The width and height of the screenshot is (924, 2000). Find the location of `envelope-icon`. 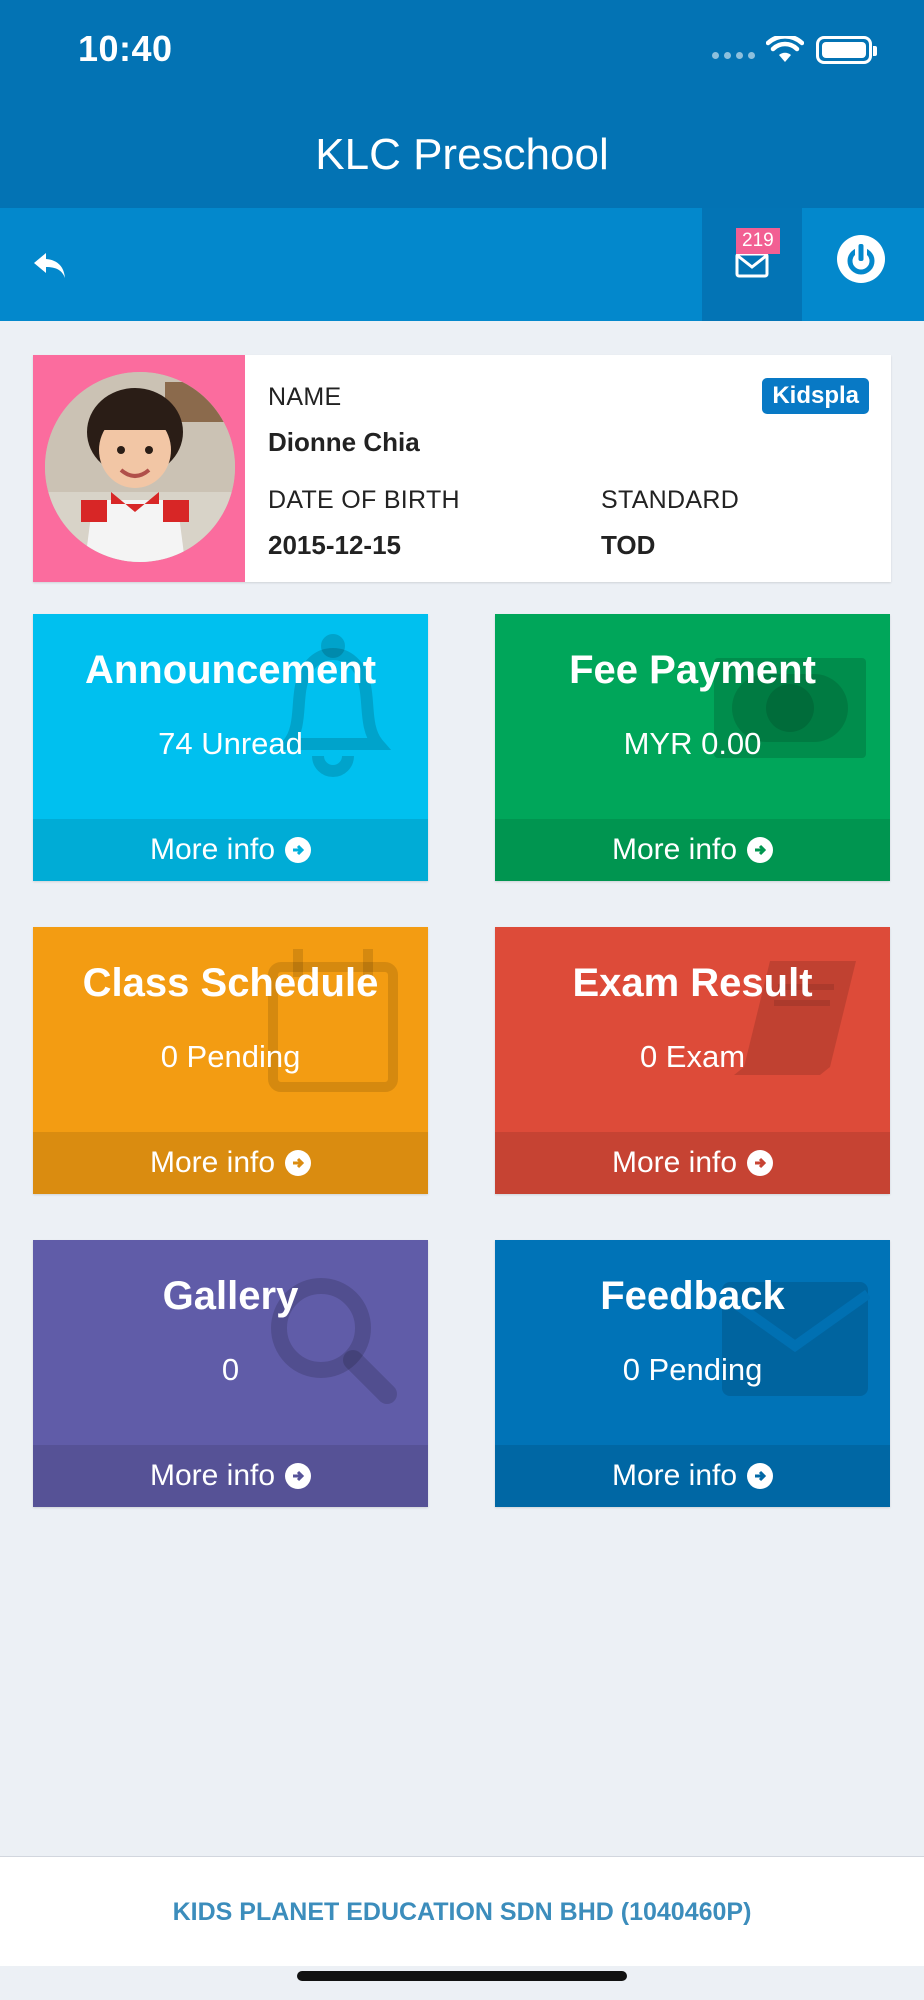

envelope-icon is located at coordinates (752, 264).